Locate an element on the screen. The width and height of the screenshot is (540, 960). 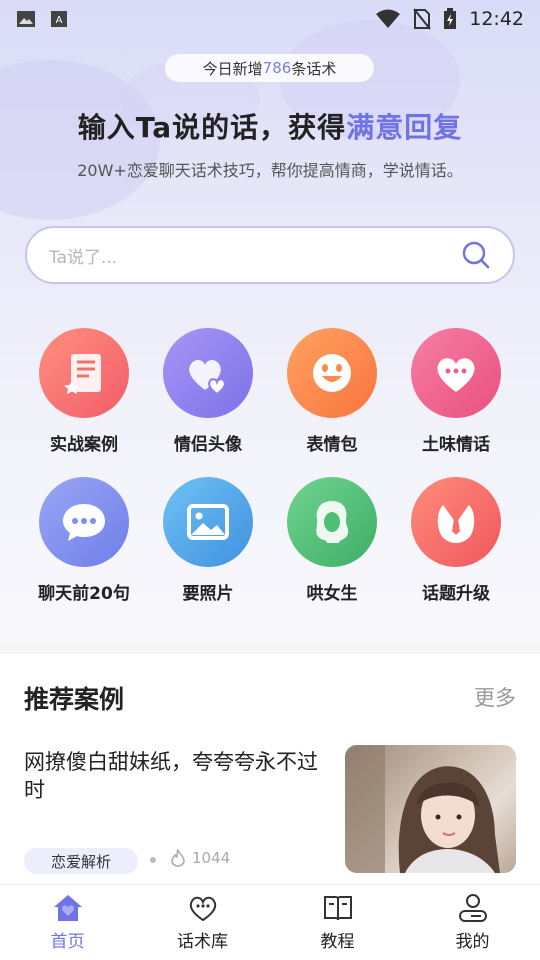
headline-highlight: 满意回复 is located at coordinates (404, 127).